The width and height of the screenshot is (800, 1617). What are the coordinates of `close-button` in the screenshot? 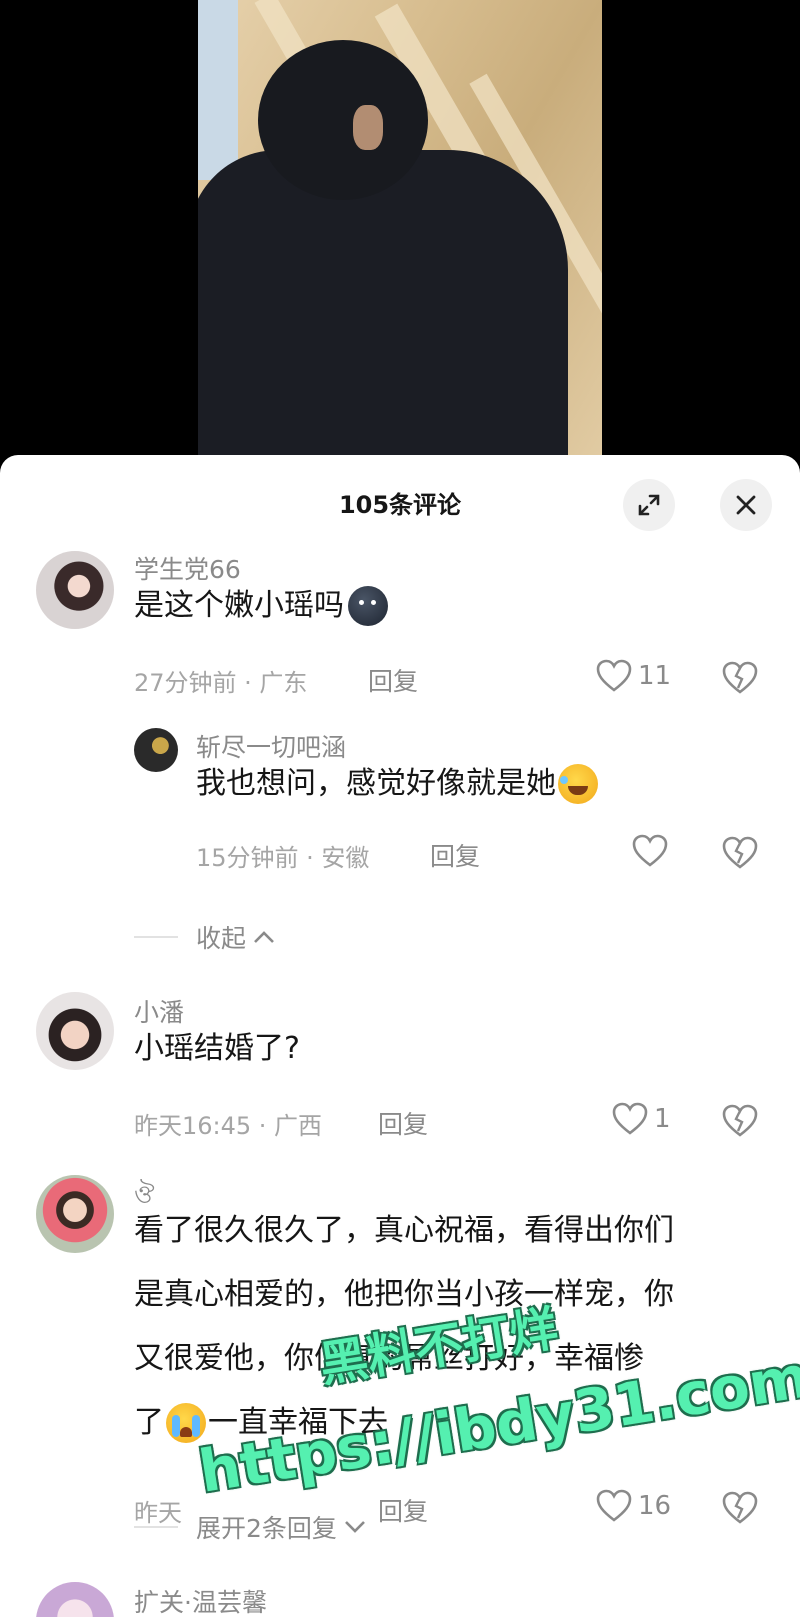 It's located at (746, 505).